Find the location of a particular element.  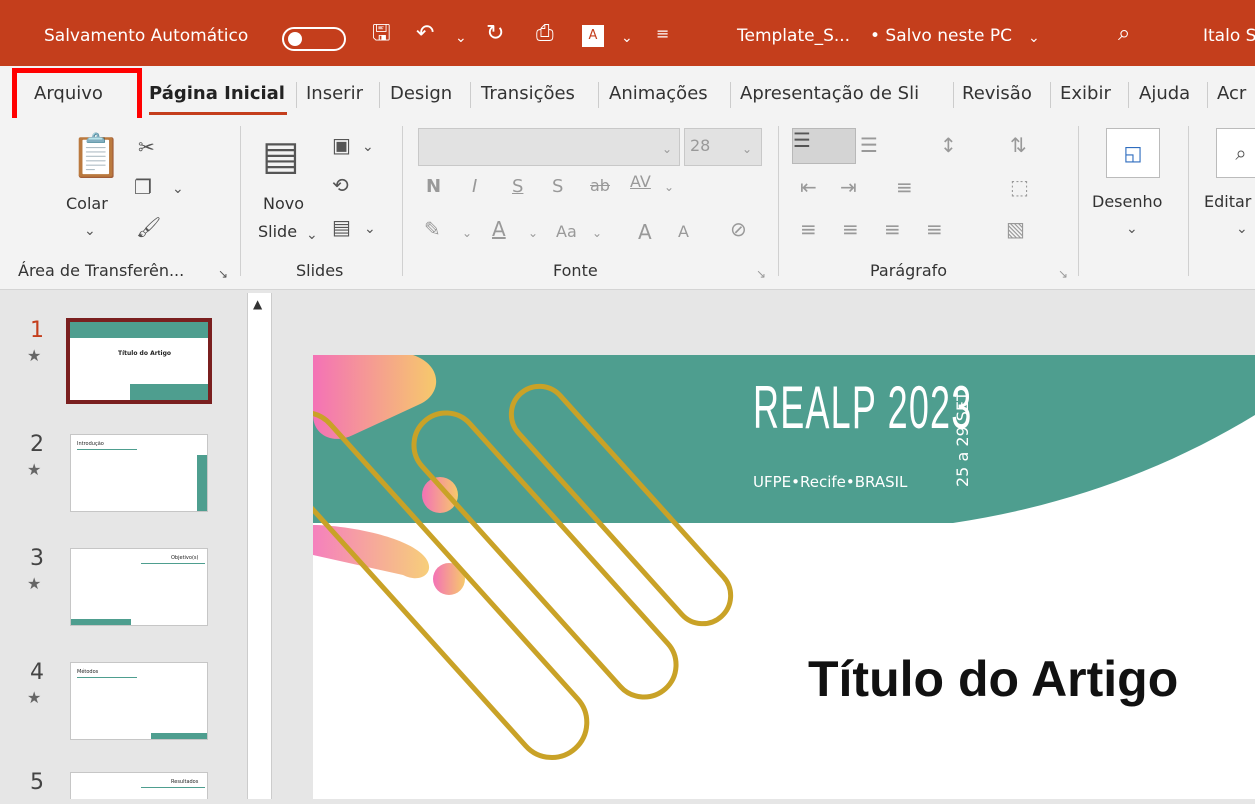

tab-separator is located at coordinates (730, 95).